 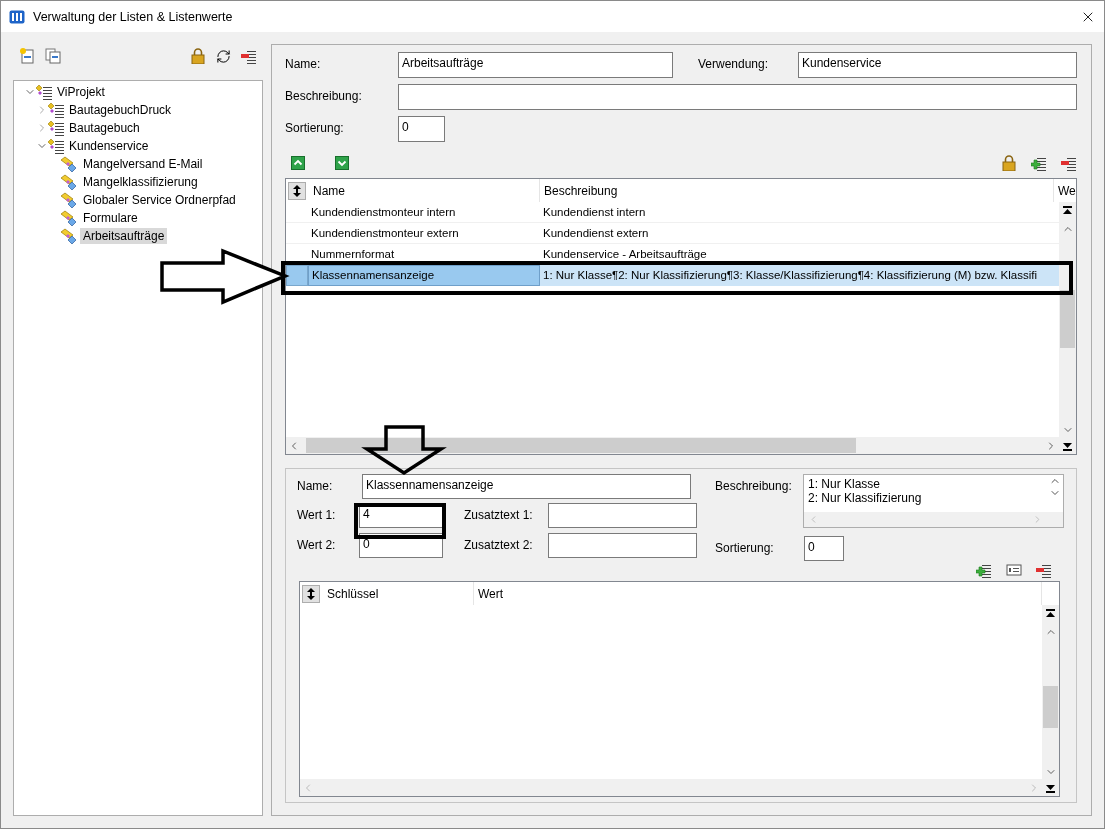 I want to click on table-cell-text: Kundendienst intern, so click(x=594, y=212).